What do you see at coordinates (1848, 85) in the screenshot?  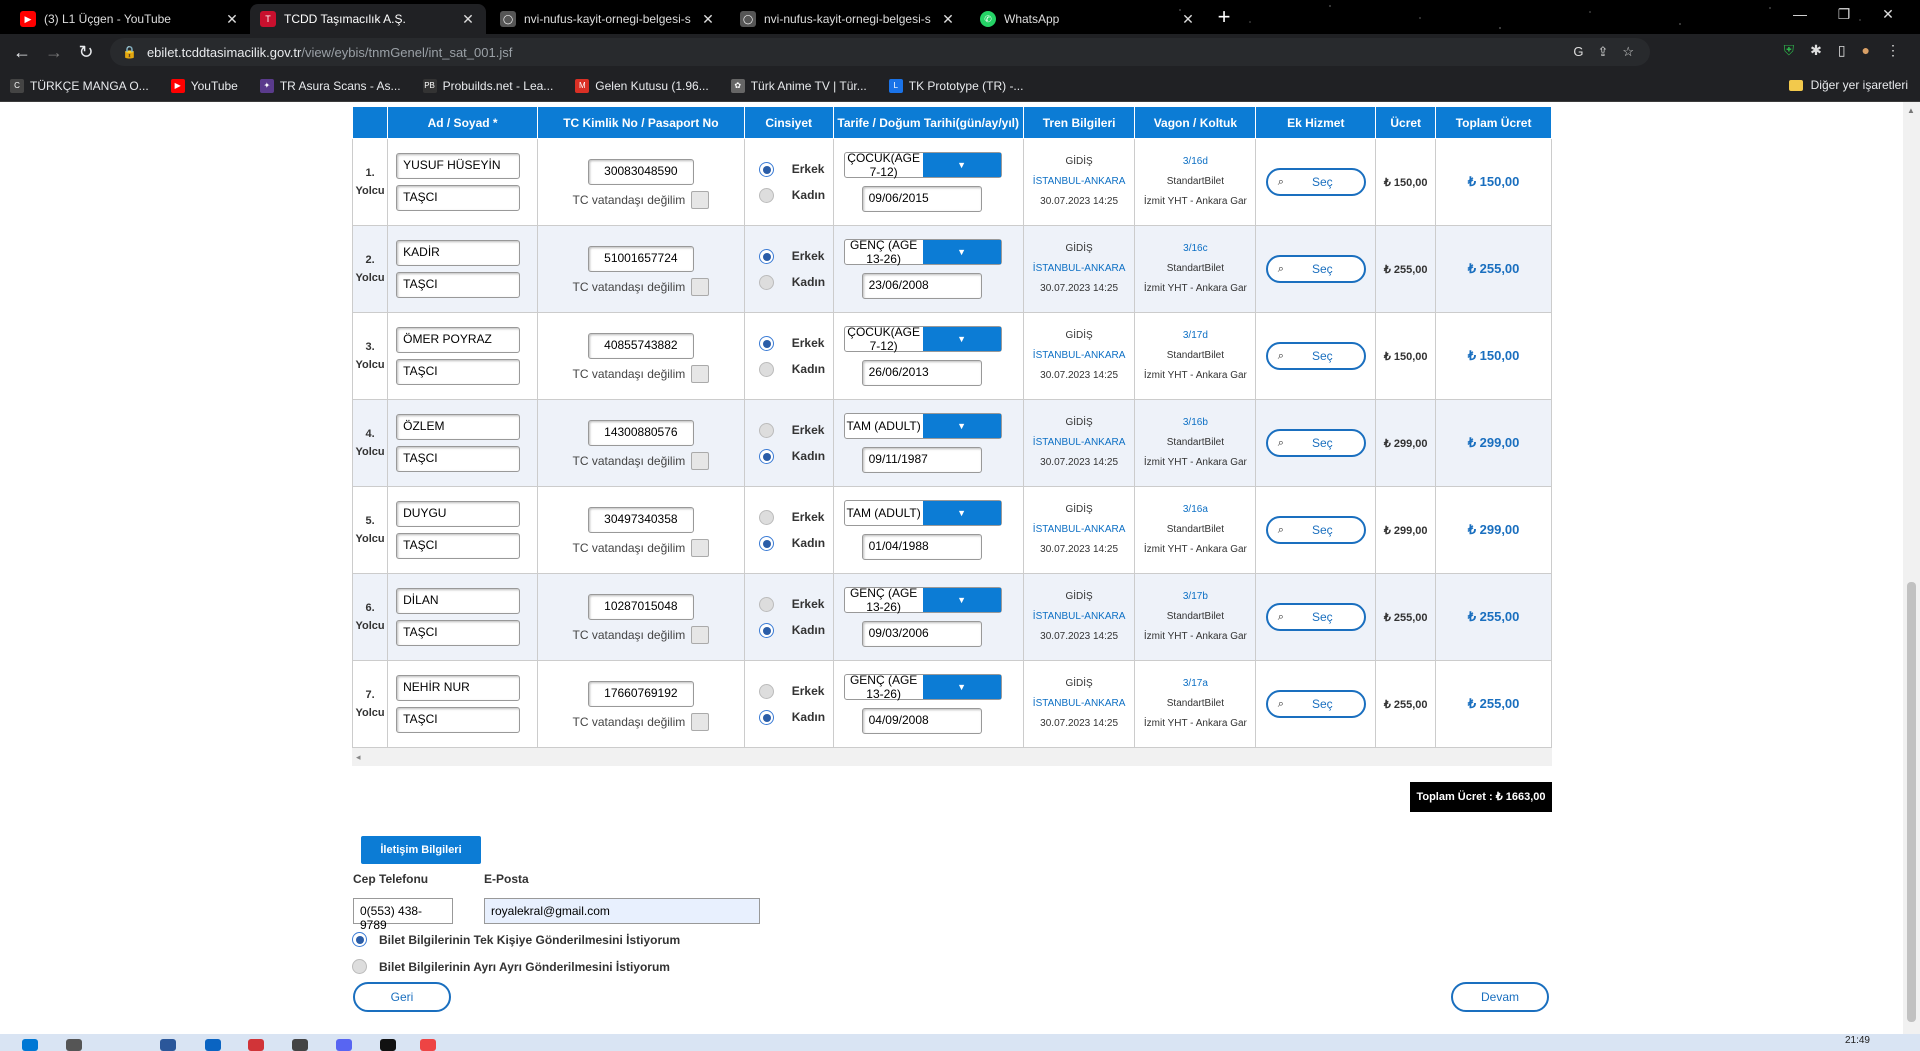 I see `other-bookmarks: Diğer yer işaretleri` at bounding box center [1848, 85].